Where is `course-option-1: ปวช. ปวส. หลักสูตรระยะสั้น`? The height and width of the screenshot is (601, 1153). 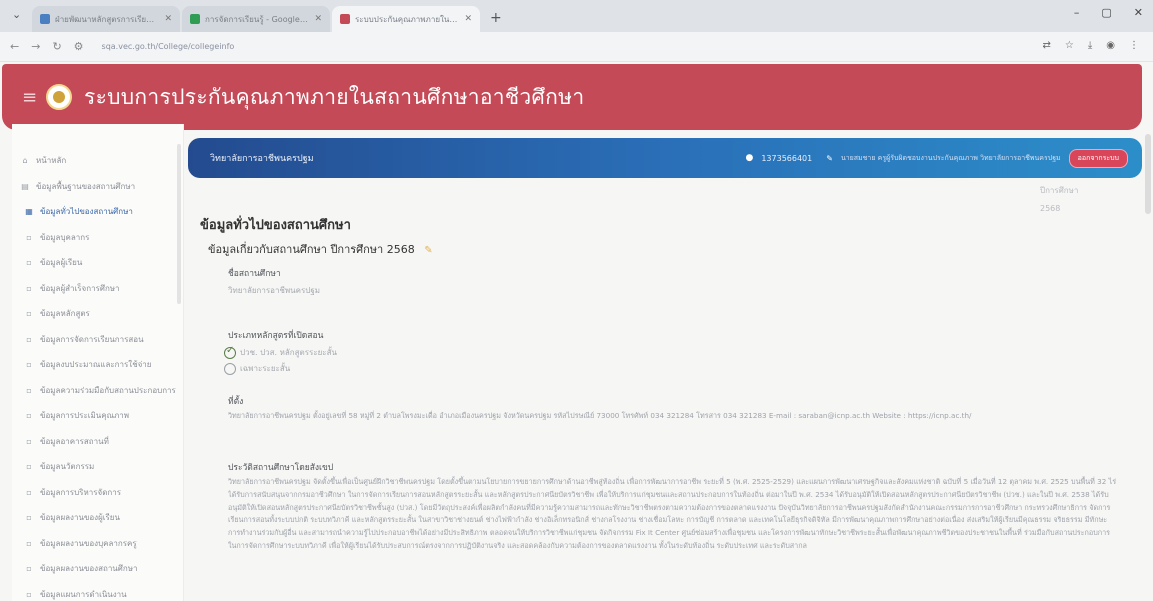 course-option-1: ปวช. ปวส. หลักสูตรระยะสั้น is located at coordinates (280, 352).